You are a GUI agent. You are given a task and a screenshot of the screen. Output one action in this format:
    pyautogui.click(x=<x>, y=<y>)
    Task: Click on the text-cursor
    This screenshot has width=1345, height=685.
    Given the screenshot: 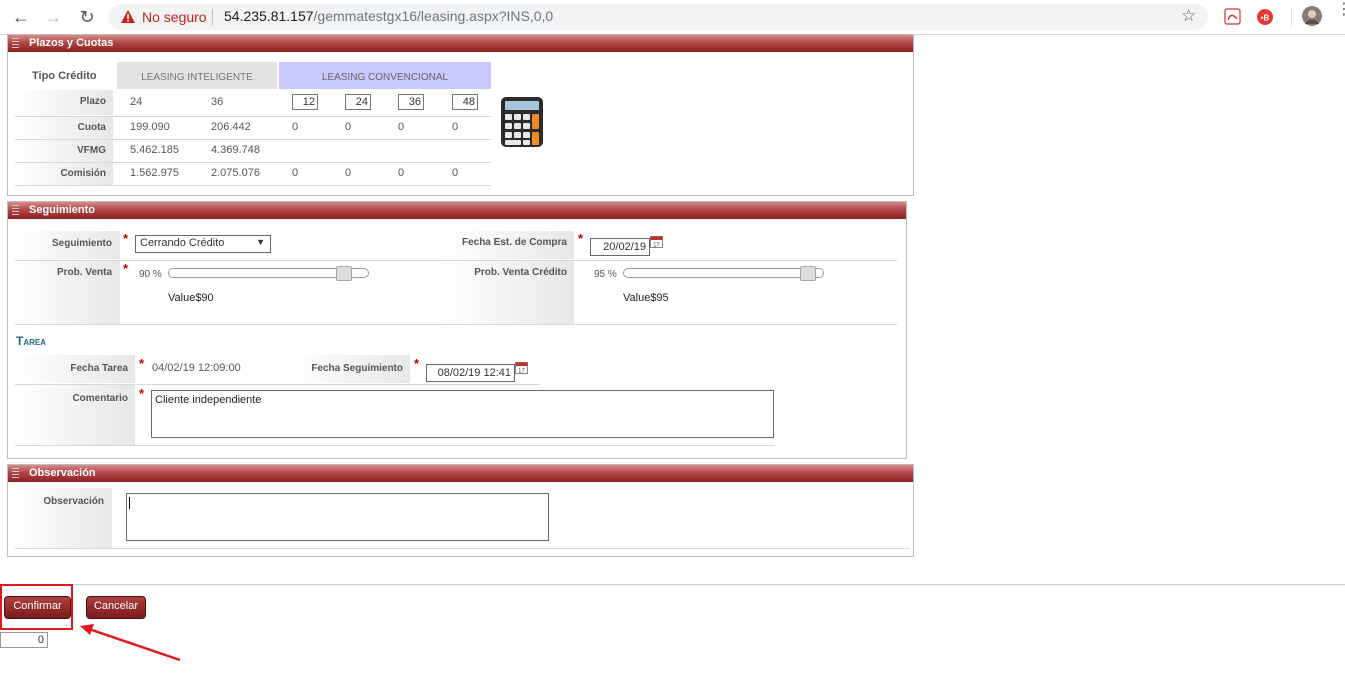 What is the action you would take?
    pyautogui.click(x=129, y=503)
    